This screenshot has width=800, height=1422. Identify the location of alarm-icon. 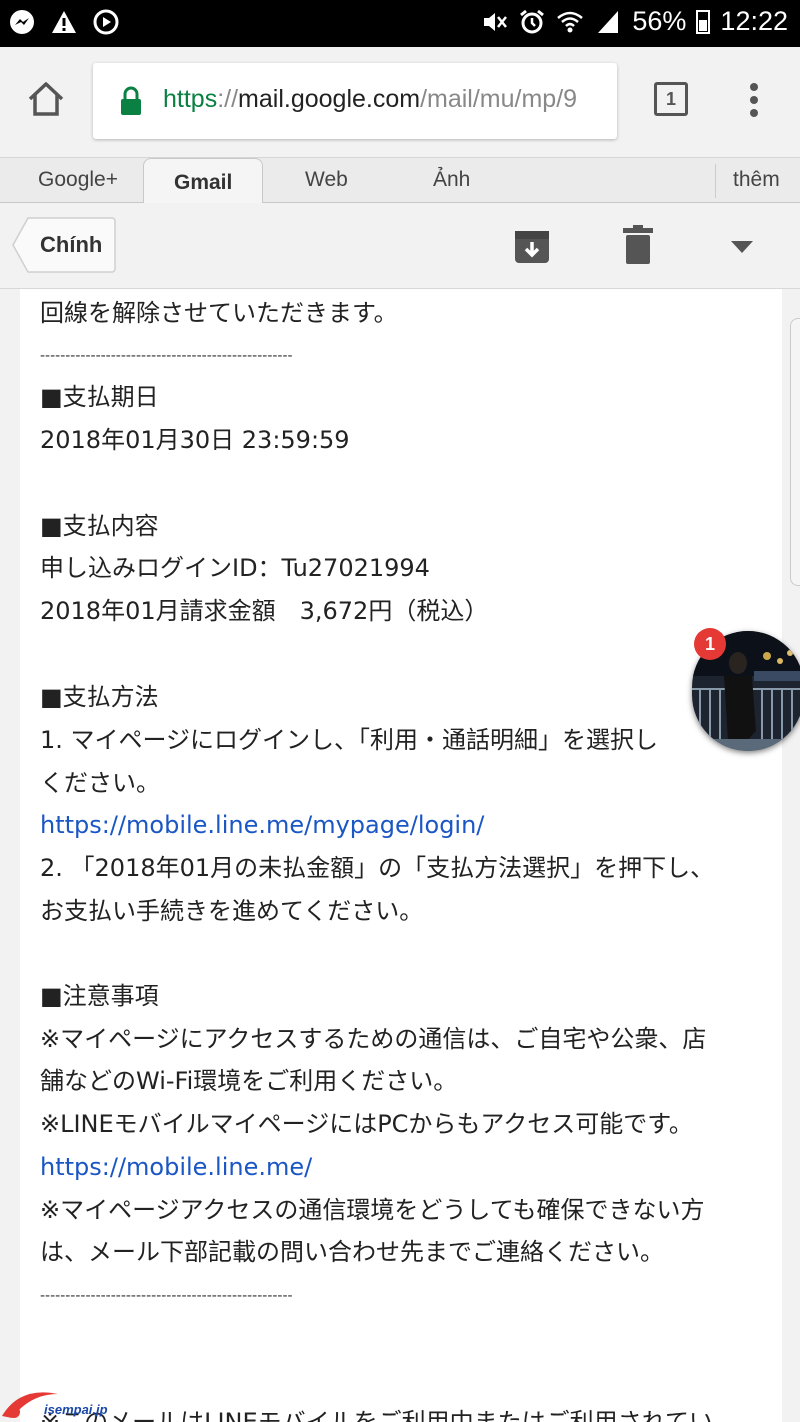
(532, 21).